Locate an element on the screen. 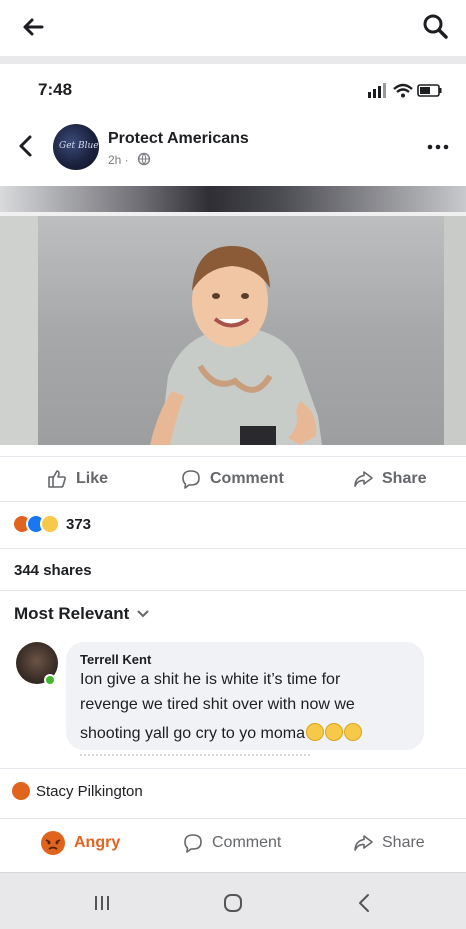  search-icon is located at coordinates (435, 26).